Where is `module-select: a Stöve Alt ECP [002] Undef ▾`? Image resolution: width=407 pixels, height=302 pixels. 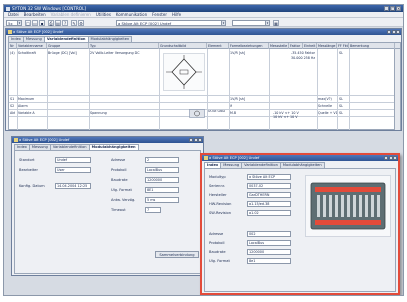 module-select: a Stöve Alt ECP [002] Undef ▾ is located at coordinates (171, 22).